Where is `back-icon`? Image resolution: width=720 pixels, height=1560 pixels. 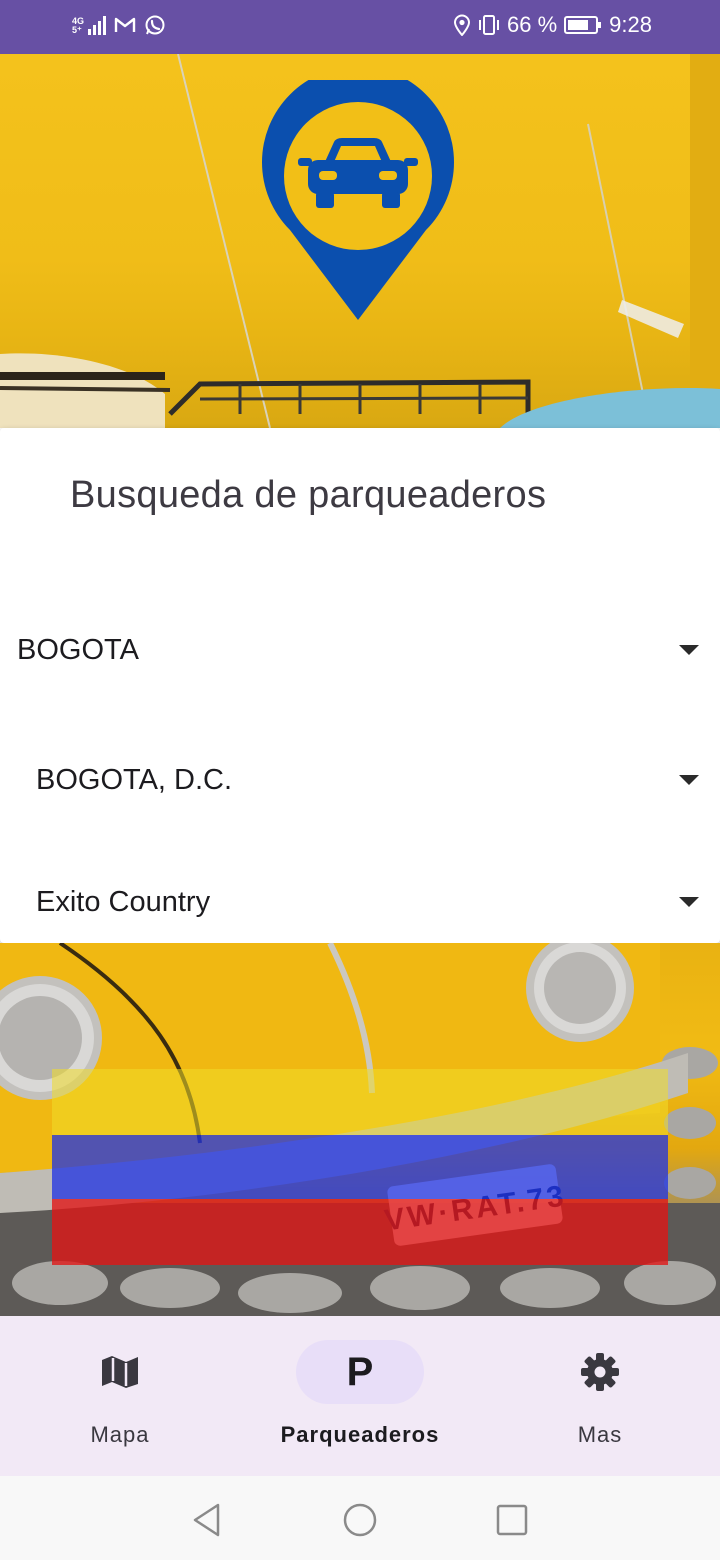 back-icon is located at coordinates (207, 1520).